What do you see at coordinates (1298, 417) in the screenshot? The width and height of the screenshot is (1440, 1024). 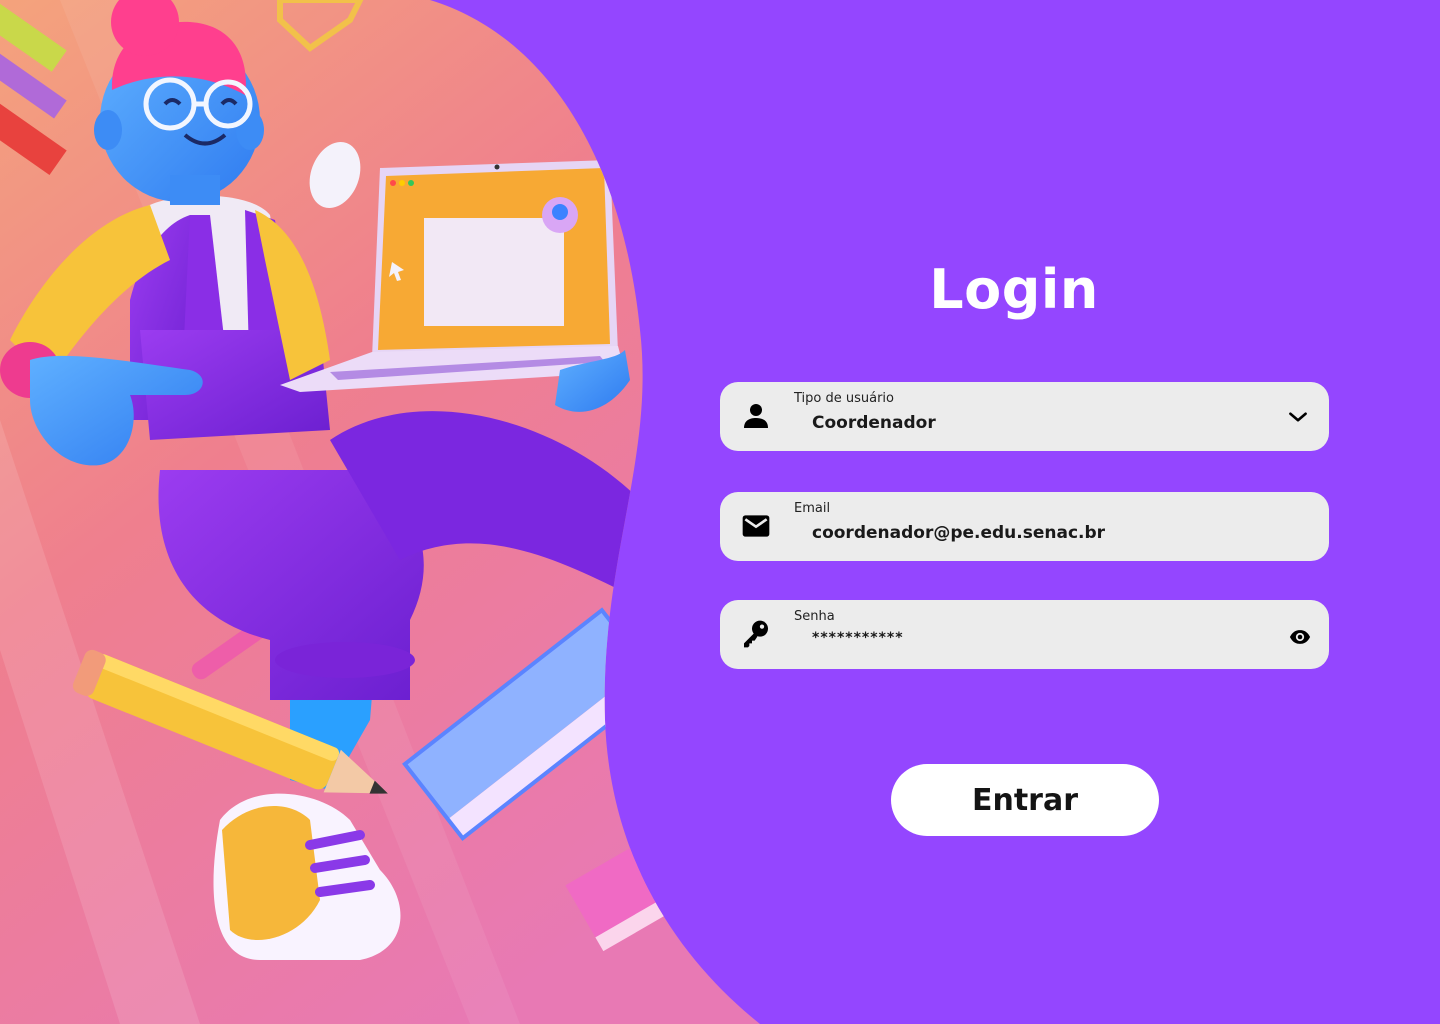 I see `chevron-down-icon` at bounding box center [1298, 417].